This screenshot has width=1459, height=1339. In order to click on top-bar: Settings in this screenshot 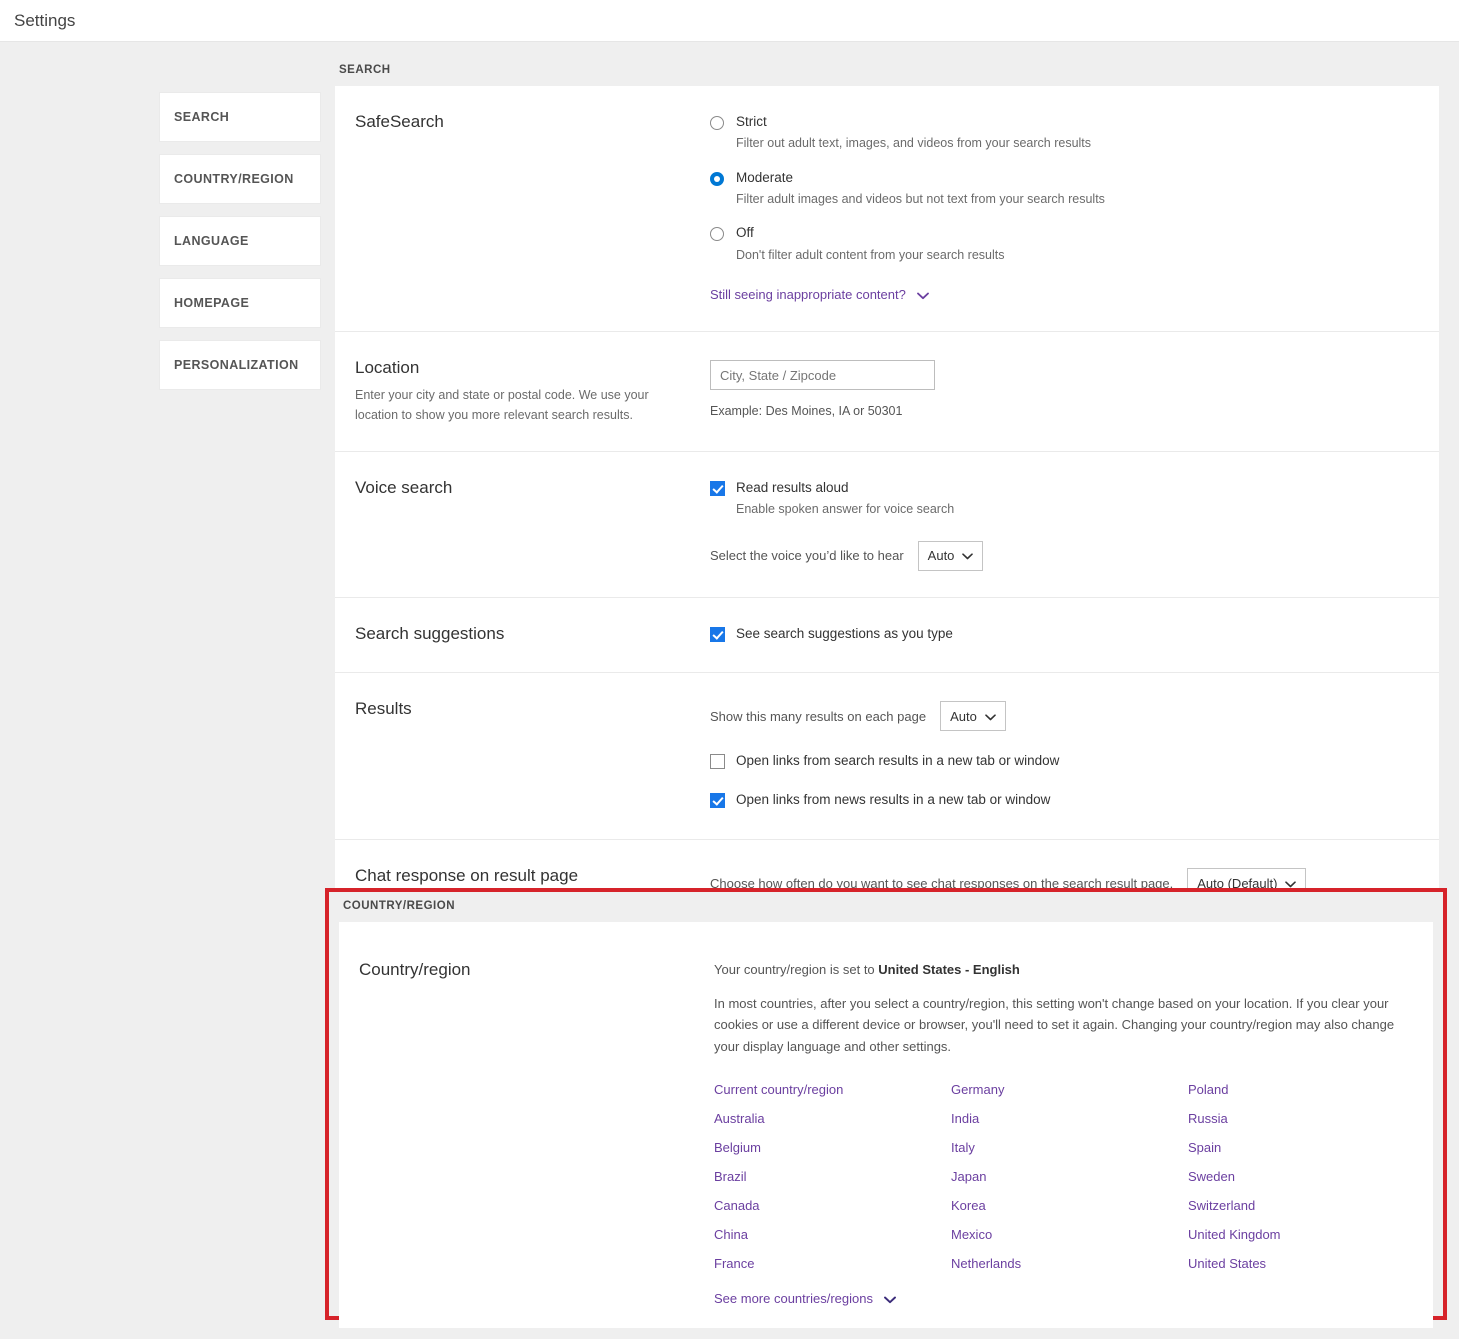, I will do `click(729, 21)`.